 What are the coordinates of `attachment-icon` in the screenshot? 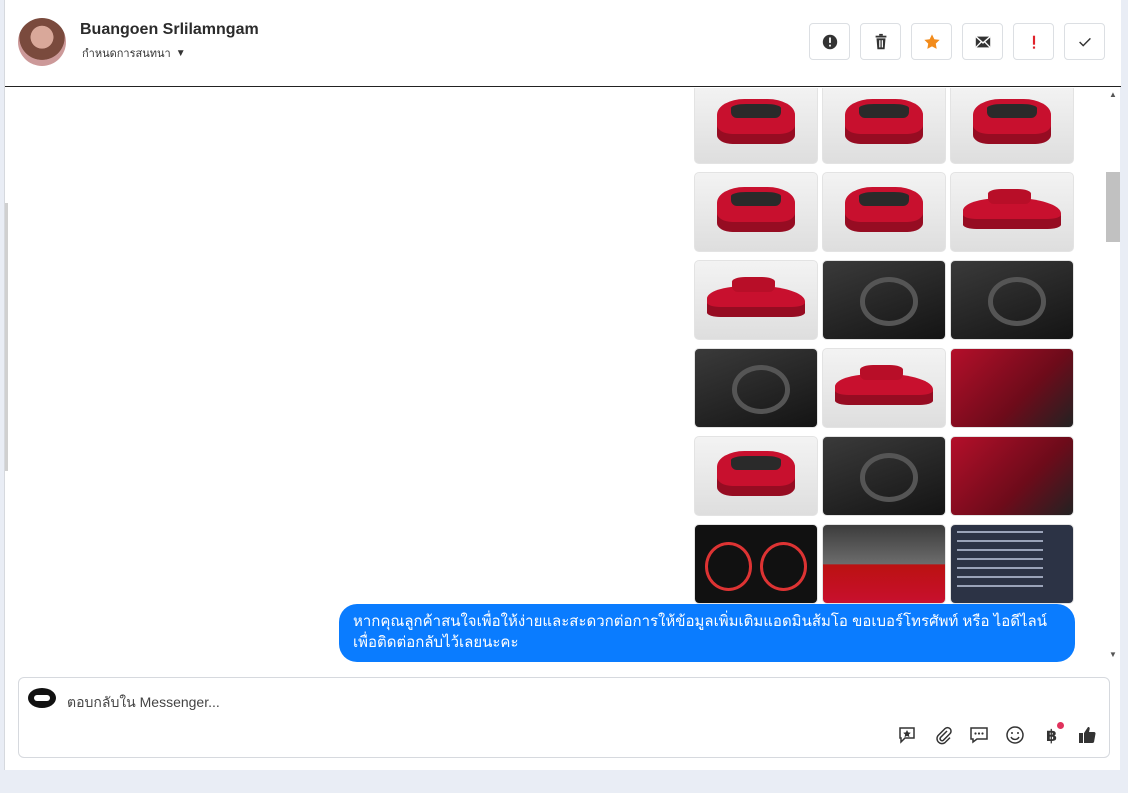 It's located at (944, 735).